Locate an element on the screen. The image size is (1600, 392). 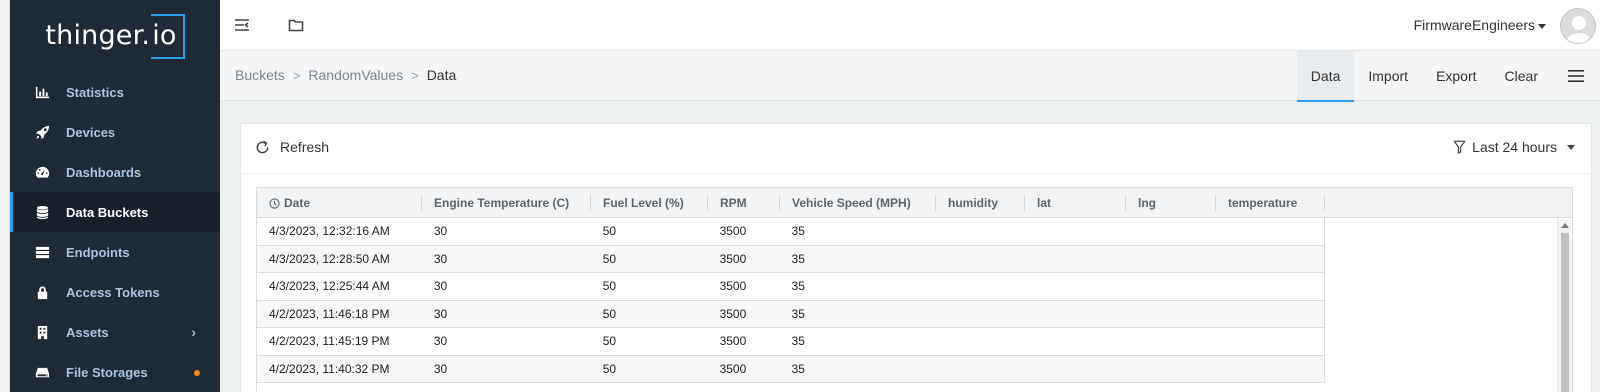
collapse-sidebar-icon is located at coordinates (243, 25).